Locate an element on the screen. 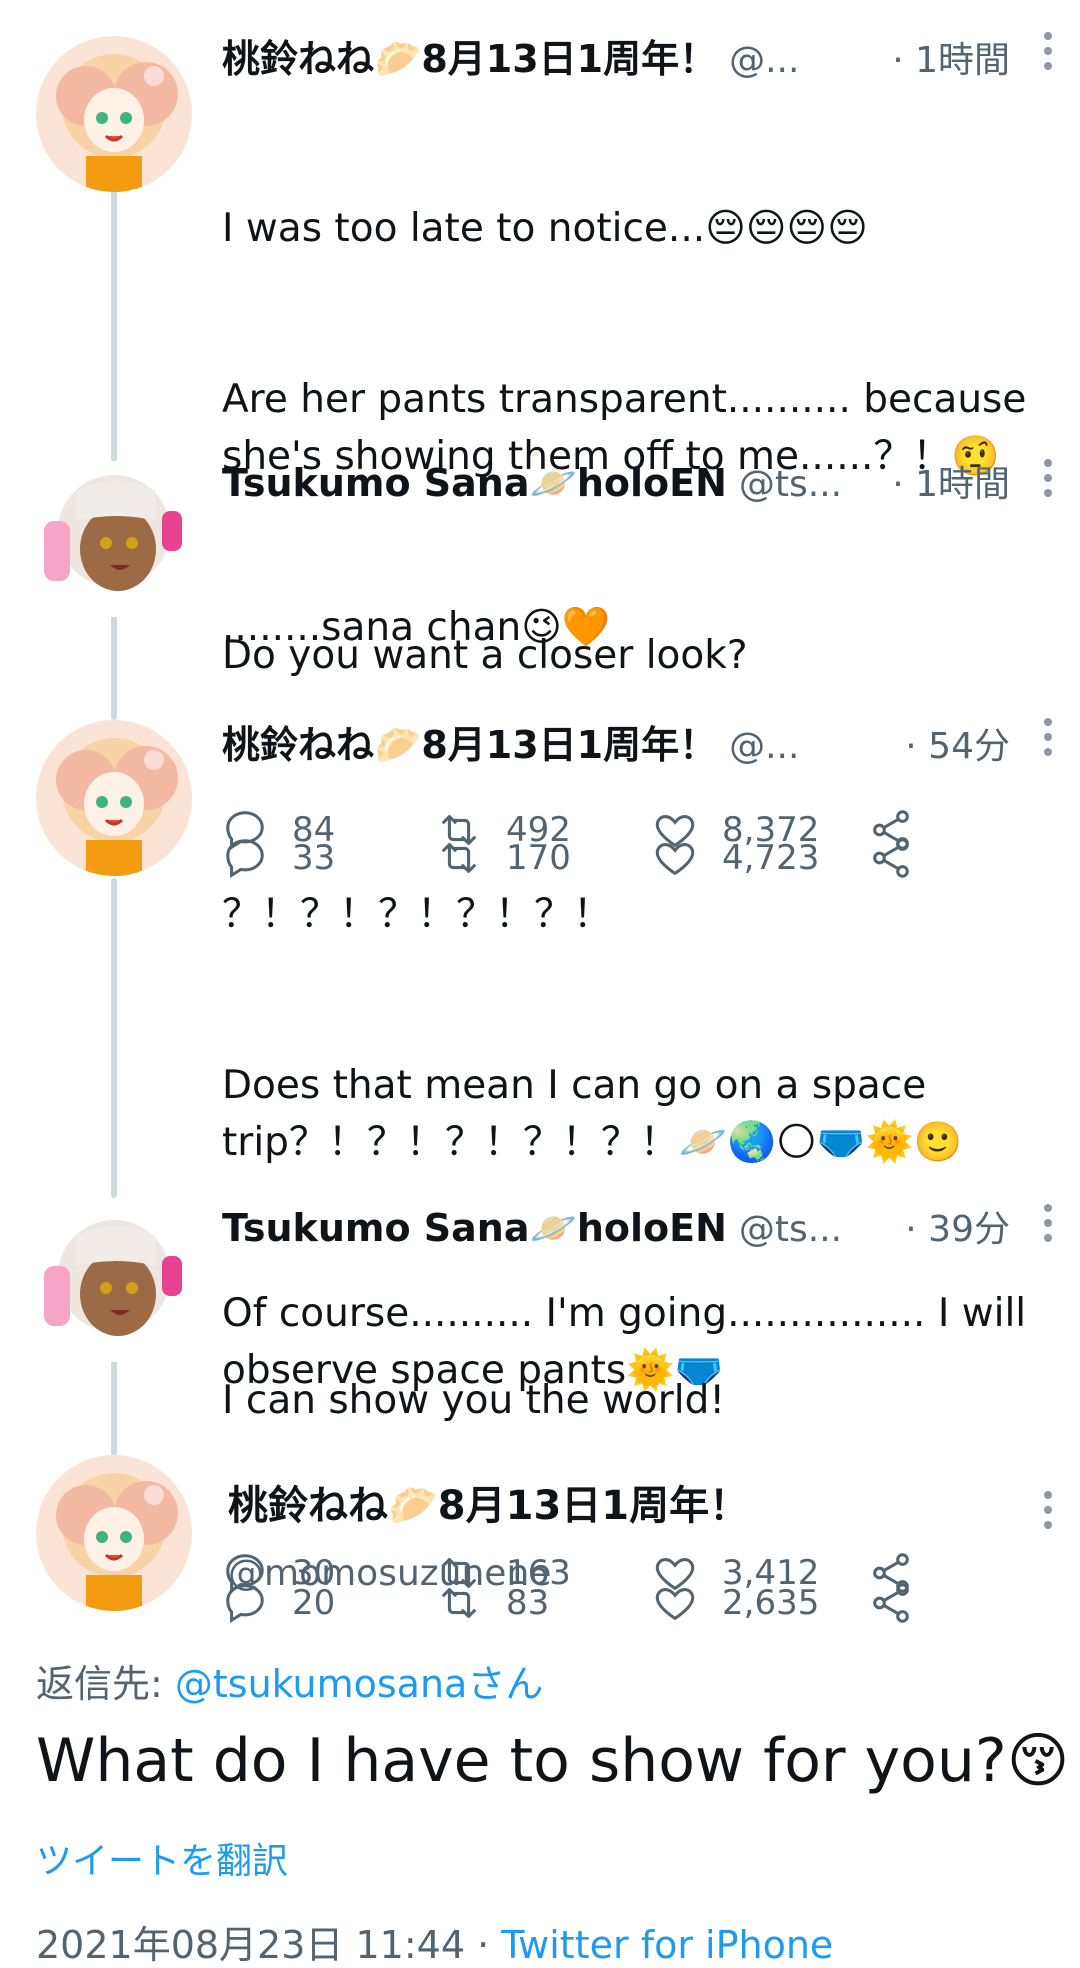 Image resolution: width=1080 pixels, height=1968 pixels. tweet-line: I can show you the world! is located at coordinates (474, 1400).